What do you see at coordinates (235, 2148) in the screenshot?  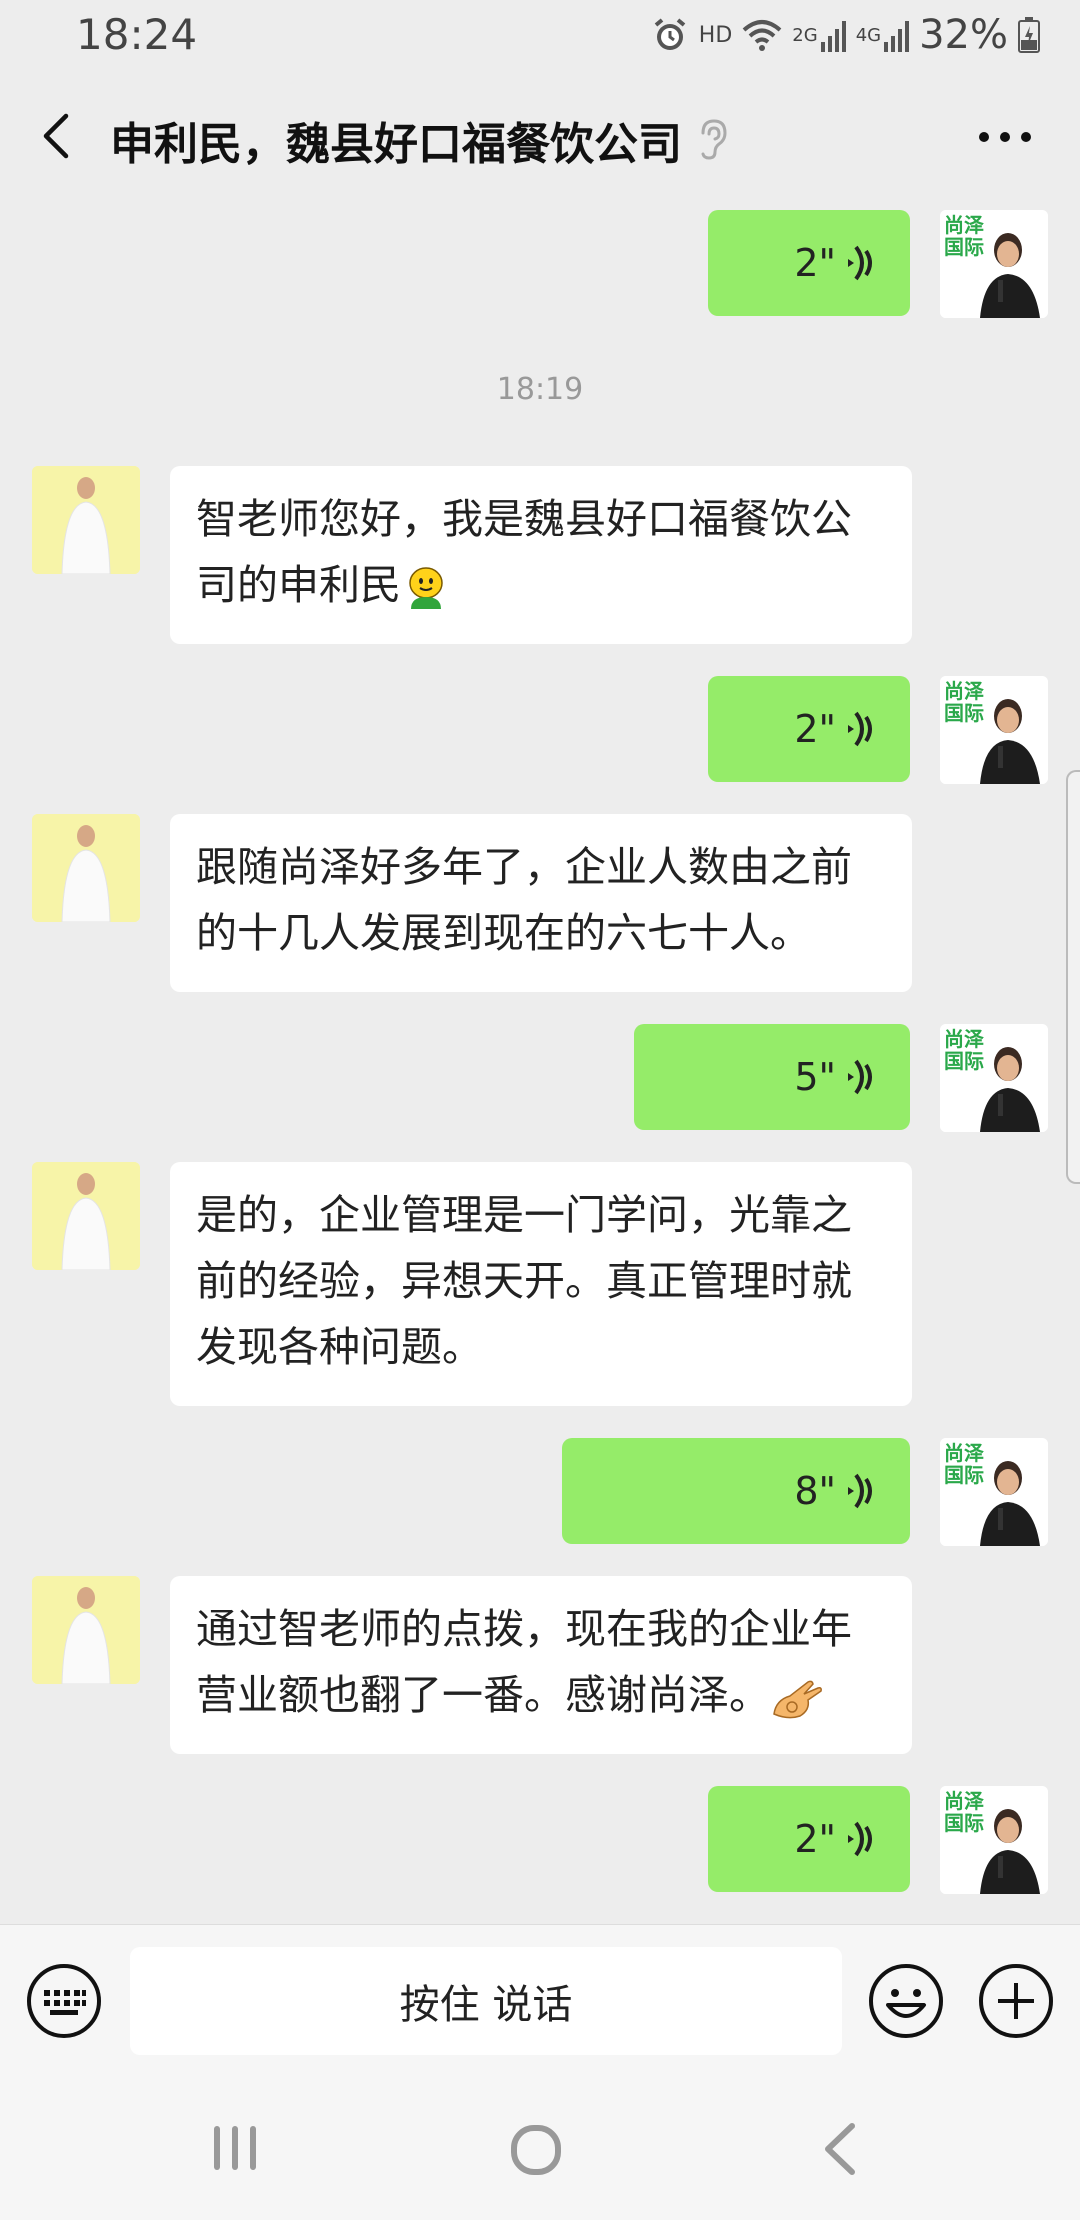 I see `recent-apps-icon` at bounding box center [235, 2148].